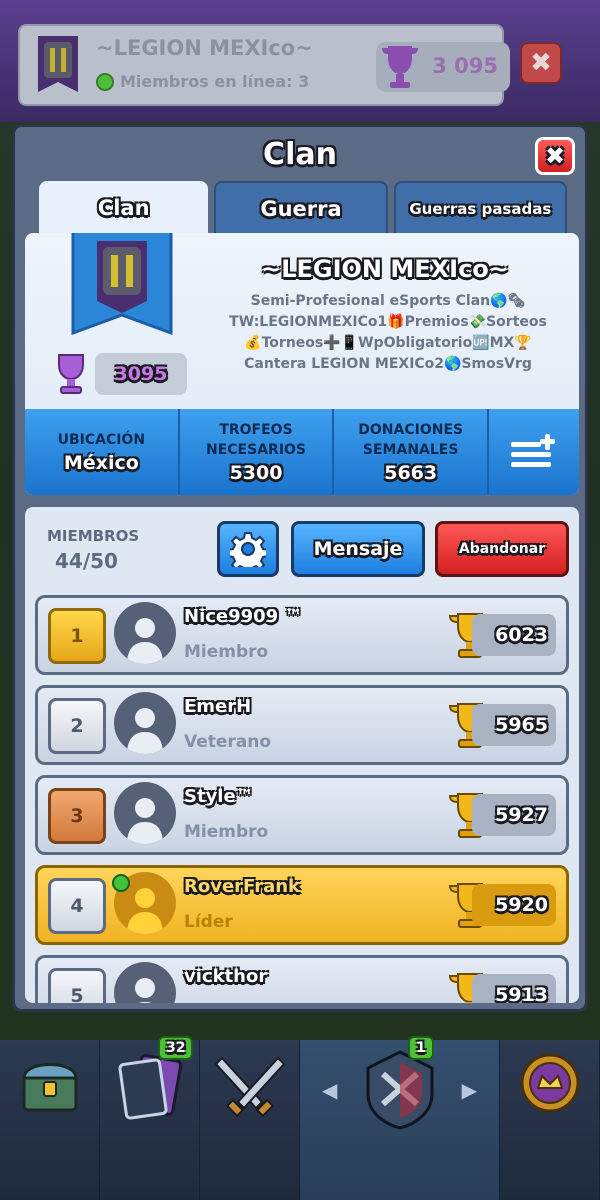  I want to click on member-rank: 5, so click(77, 985).